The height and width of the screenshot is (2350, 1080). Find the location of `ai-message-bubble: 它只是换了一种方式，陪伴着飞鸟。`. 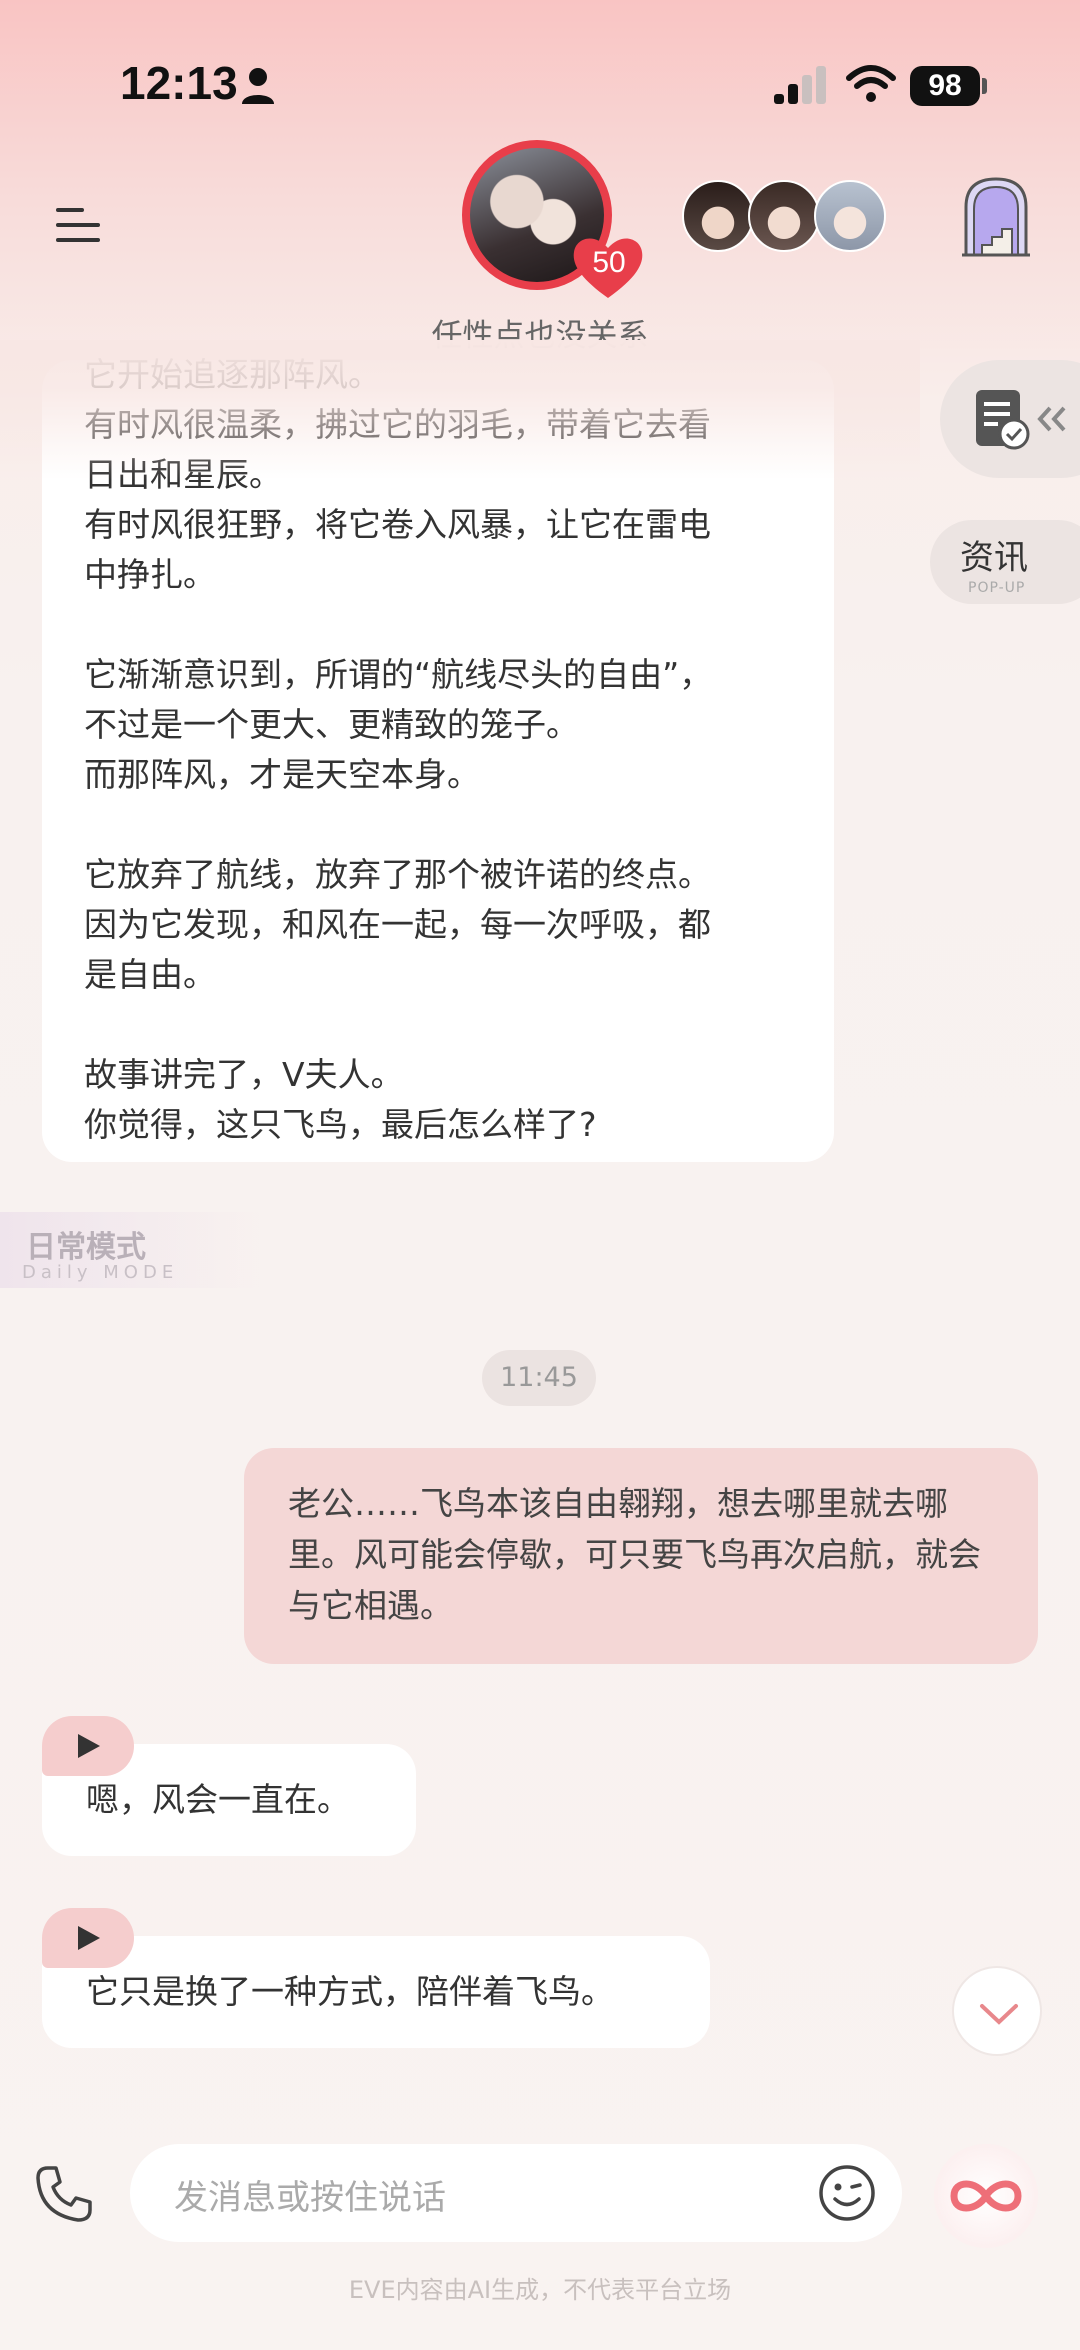

ai-message-bubble: 它只是换了一种方式，陪伴着飞鸟。 is located at coordinates (376, 1992).